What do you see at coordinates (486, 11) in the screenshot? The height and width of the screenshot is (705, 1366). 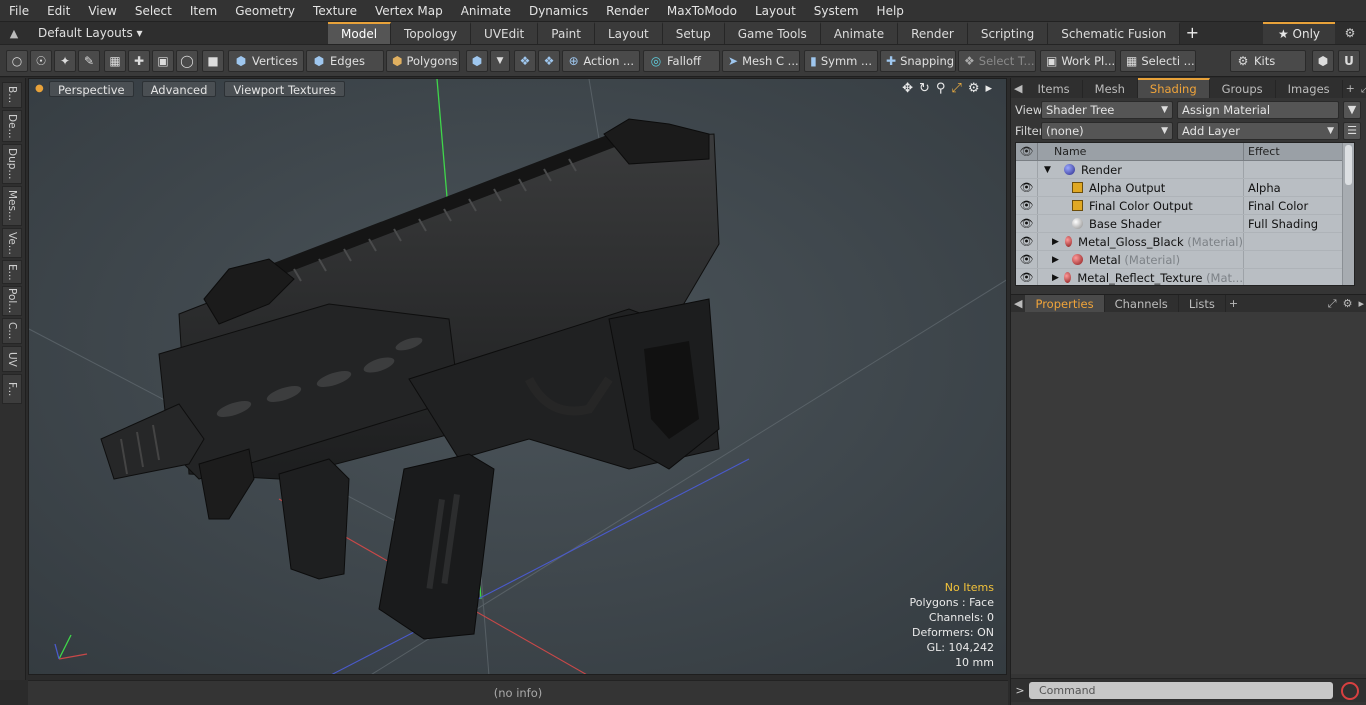 I see `menu-animate: Animate` at bounding box center [486, 11].